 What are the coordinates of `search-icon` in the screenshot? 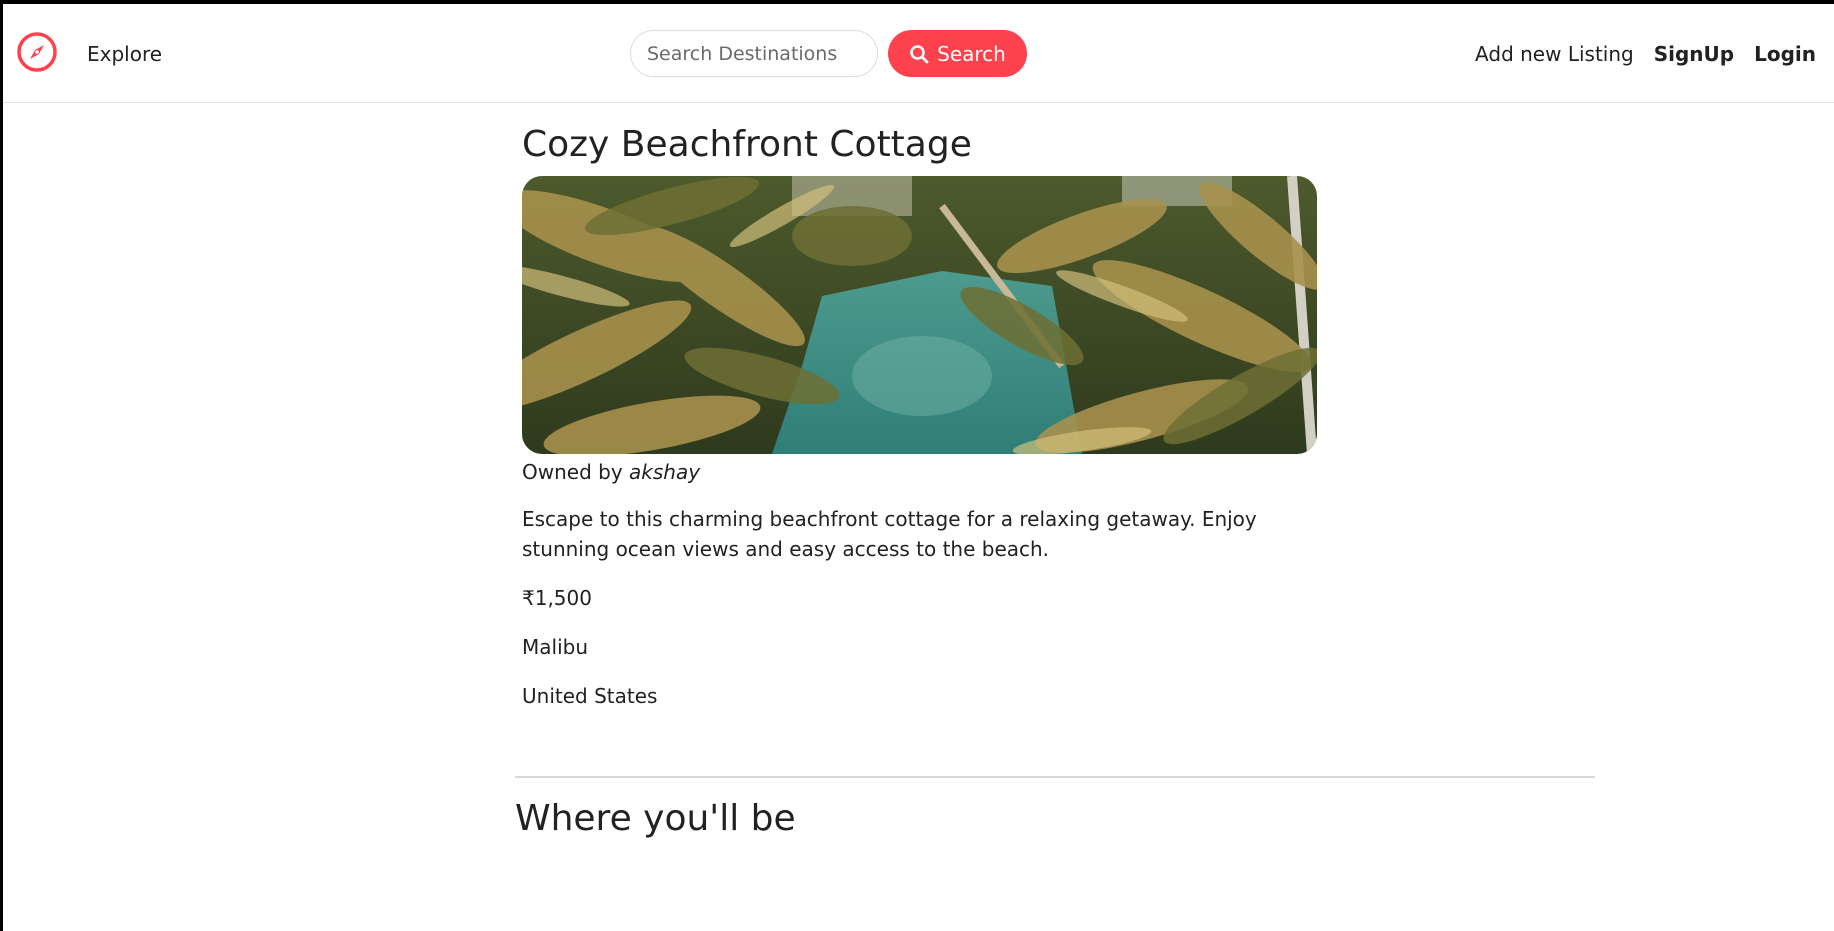 It's located at (919, 54).